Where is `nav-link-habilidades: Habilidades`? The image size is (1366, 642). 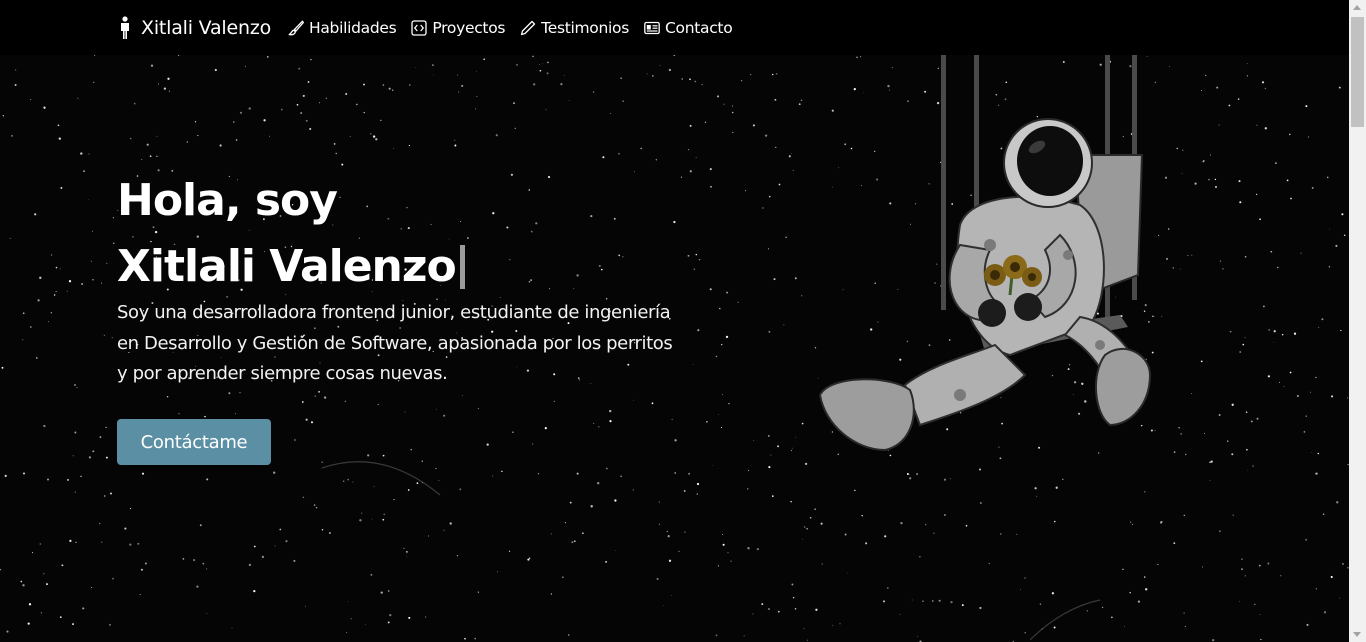
nav-link-habilidades: Habilidades is located at coordinates (342, 28).